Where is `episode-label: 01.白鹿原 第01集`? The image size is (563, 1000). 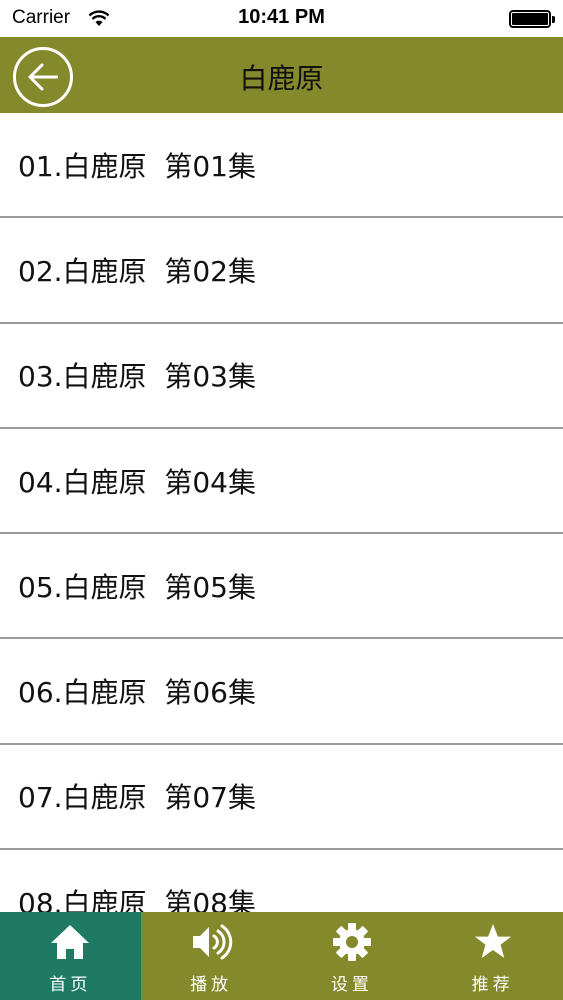 episode-label: 01.白鹿原 第01集 is located at coordinates (137, 166).